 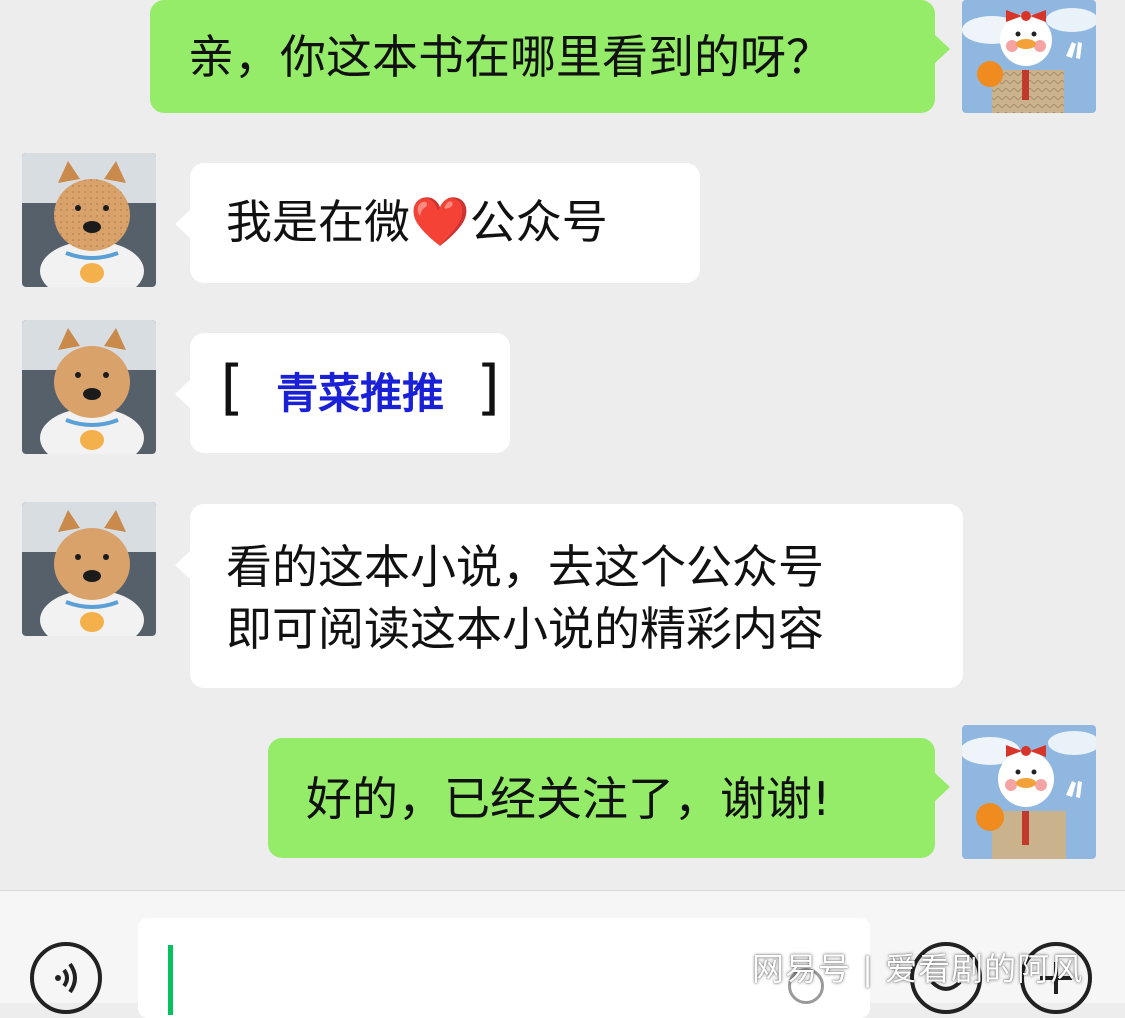 What do you see at coordinates (490, 388) in the screenshot?
I see `bracket-close: ]` at bounding box center [490, 388].